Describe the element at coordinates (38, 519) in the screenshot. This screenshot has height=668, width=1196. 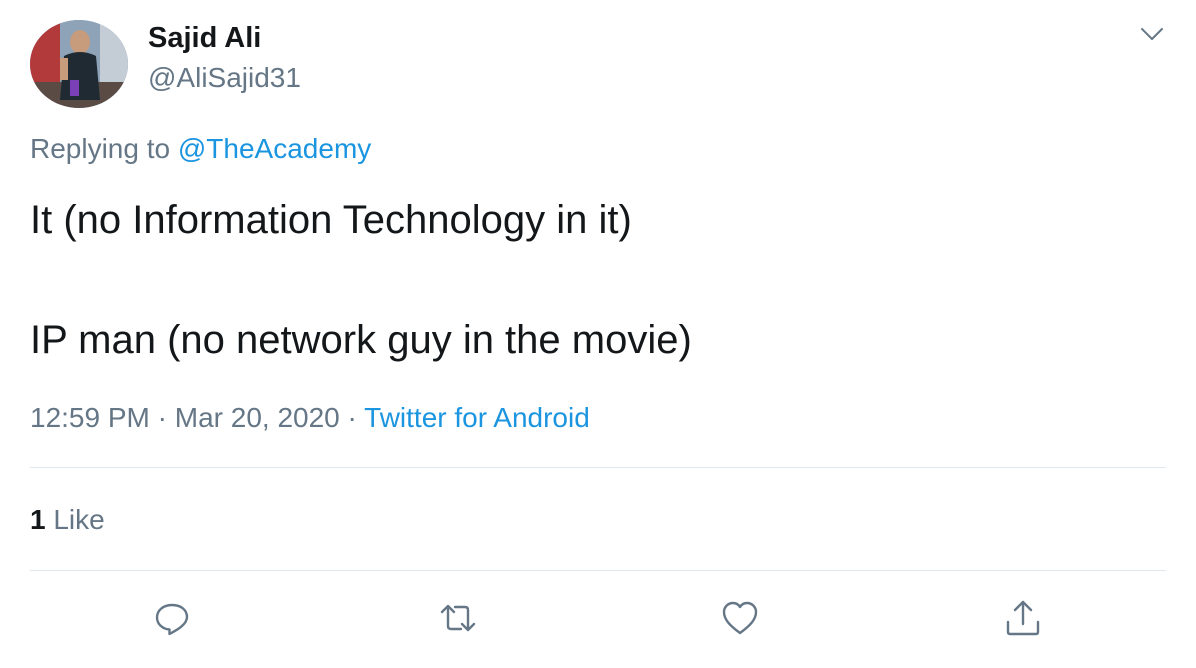
I see `like-count: 1` at that location.